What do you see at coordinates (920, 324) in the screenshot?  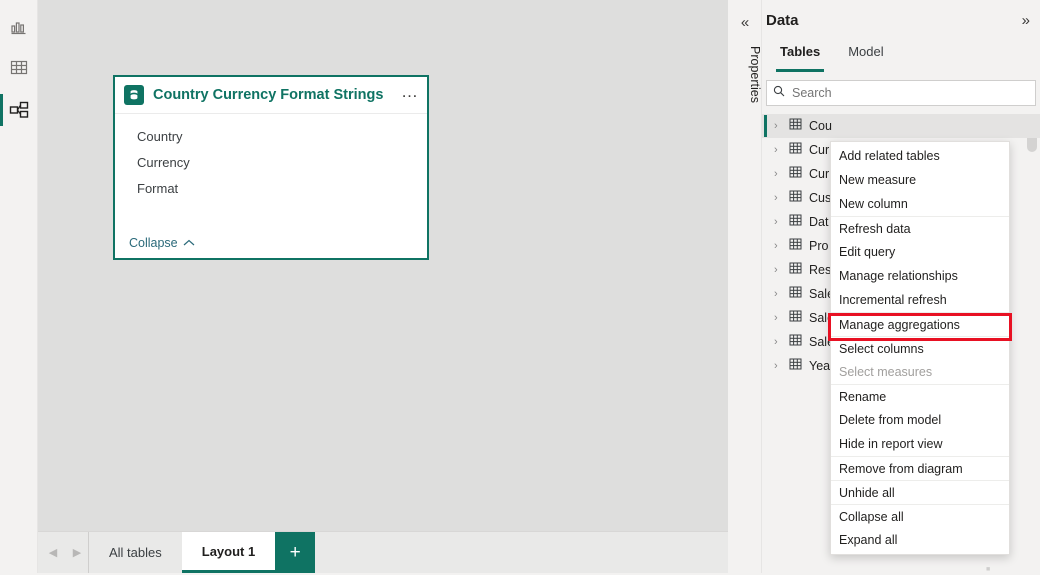 I see `menu-item-manage-aggregations: Manage aggregations` at bounding box center [920, 324].